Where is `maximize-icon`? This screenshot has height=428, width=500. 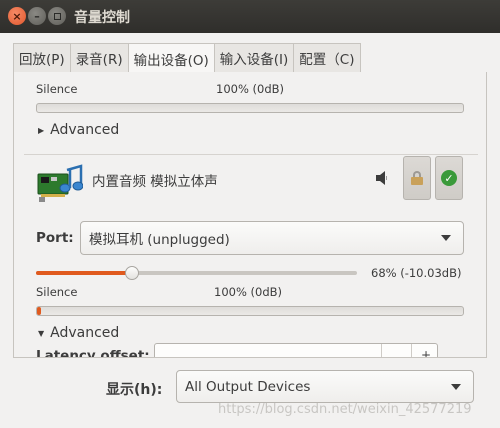 maximize-icon is located at coordinates (57, 16).